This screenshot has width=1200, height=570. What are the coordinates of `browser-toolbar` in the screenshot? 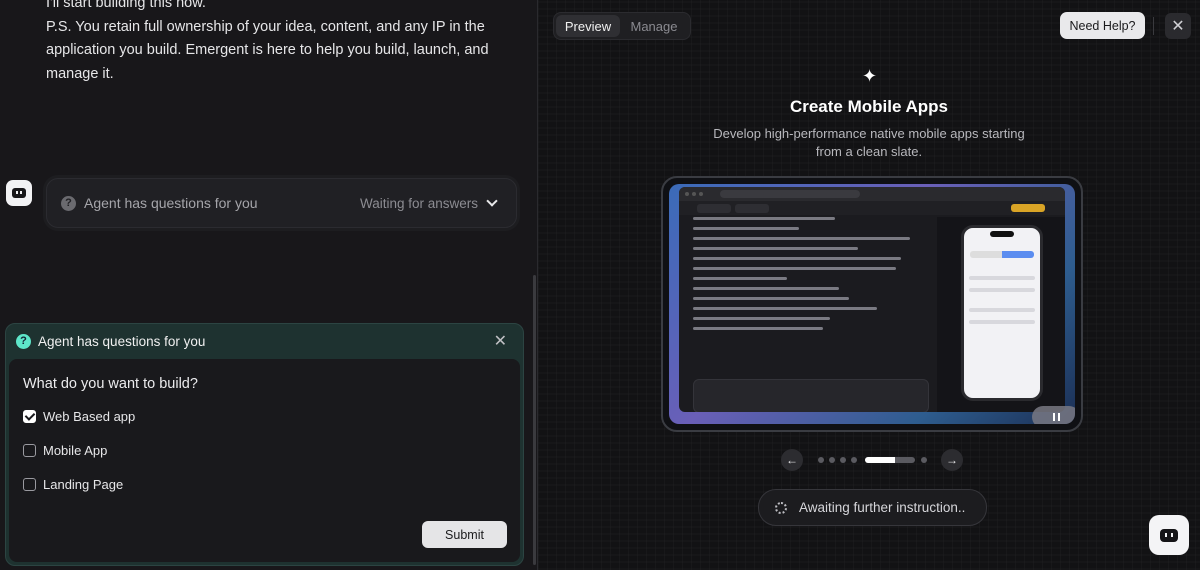 It's located at (872, 194).